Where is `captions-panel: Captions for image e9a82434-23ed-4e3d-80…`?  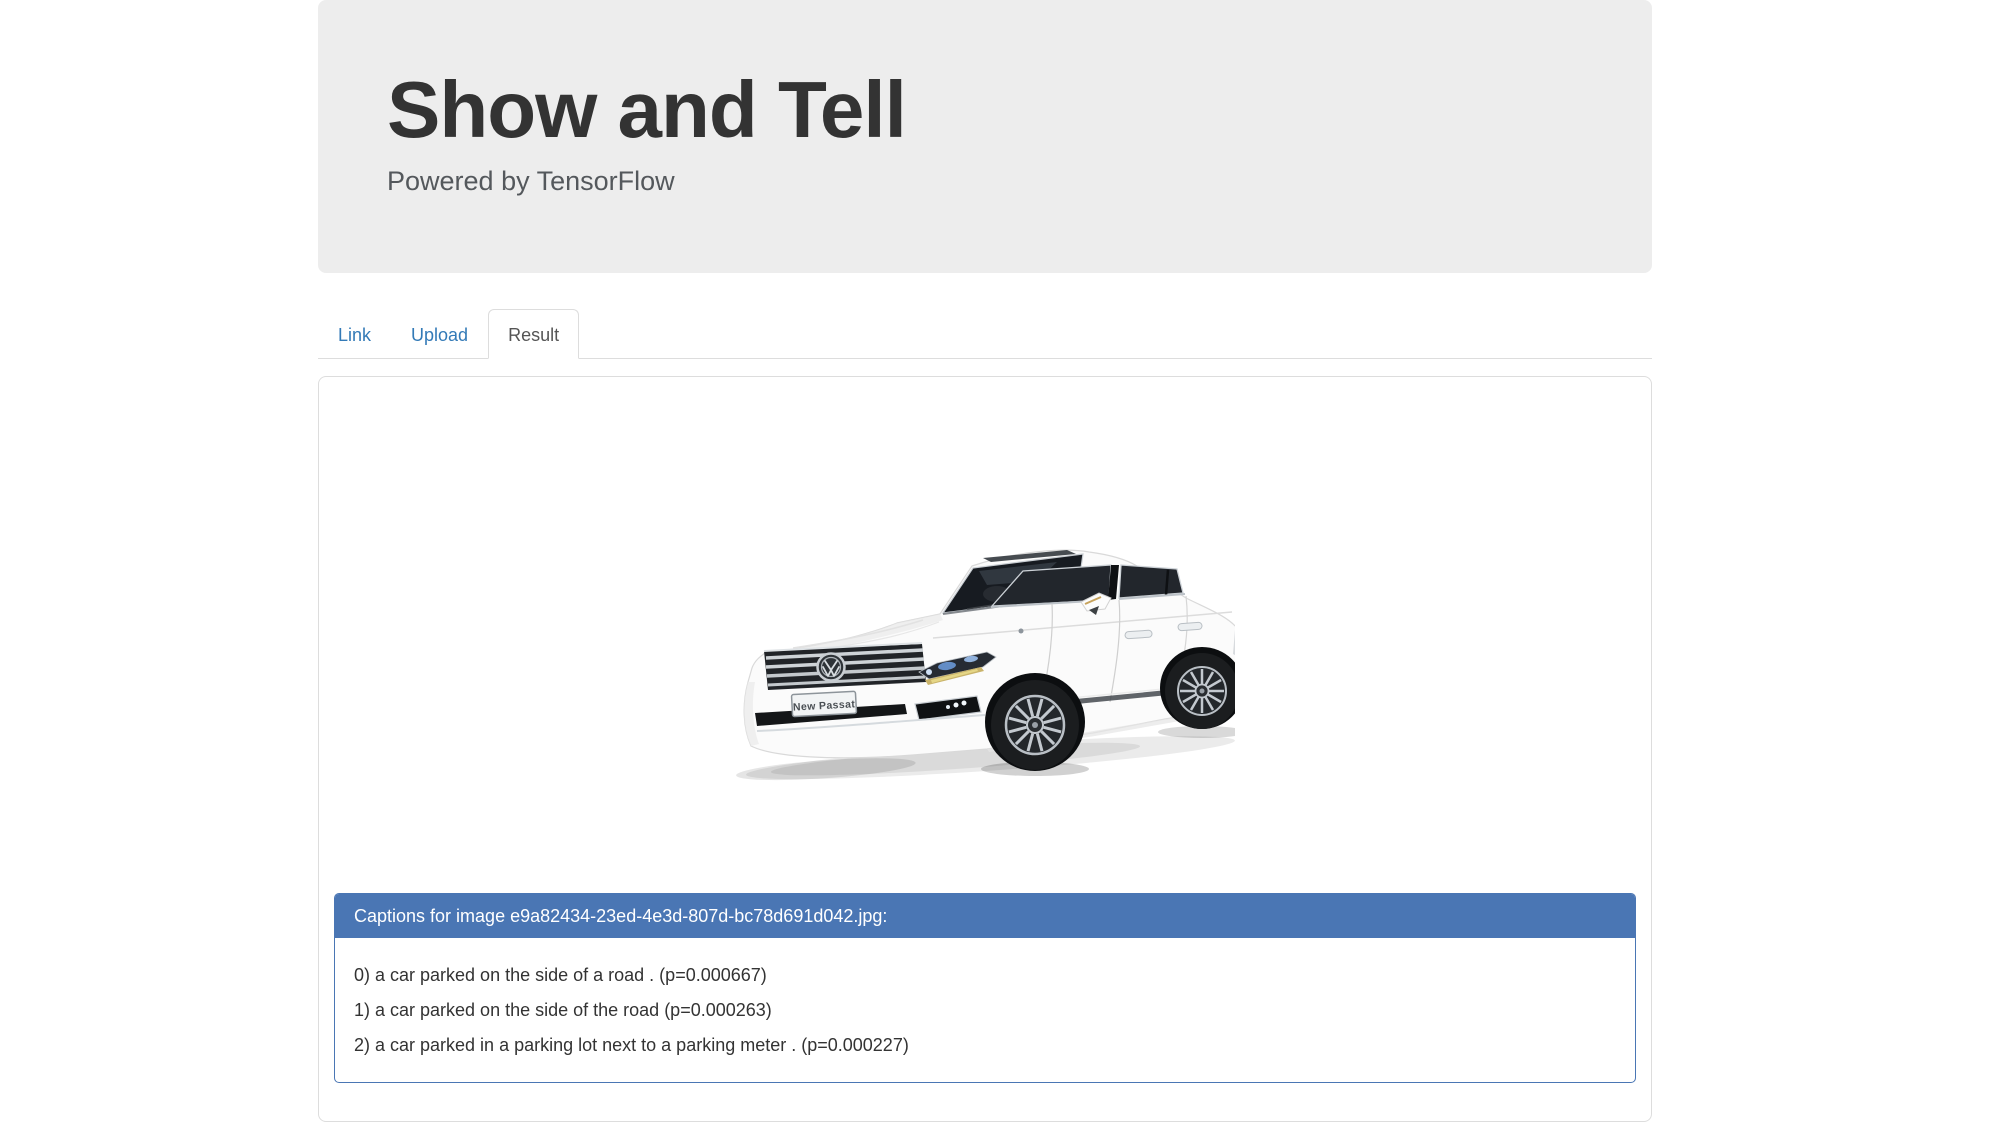
captions-panel: Captions for image e9a82434-23ed-4e3d-80… is located at coordinates (985, 988).